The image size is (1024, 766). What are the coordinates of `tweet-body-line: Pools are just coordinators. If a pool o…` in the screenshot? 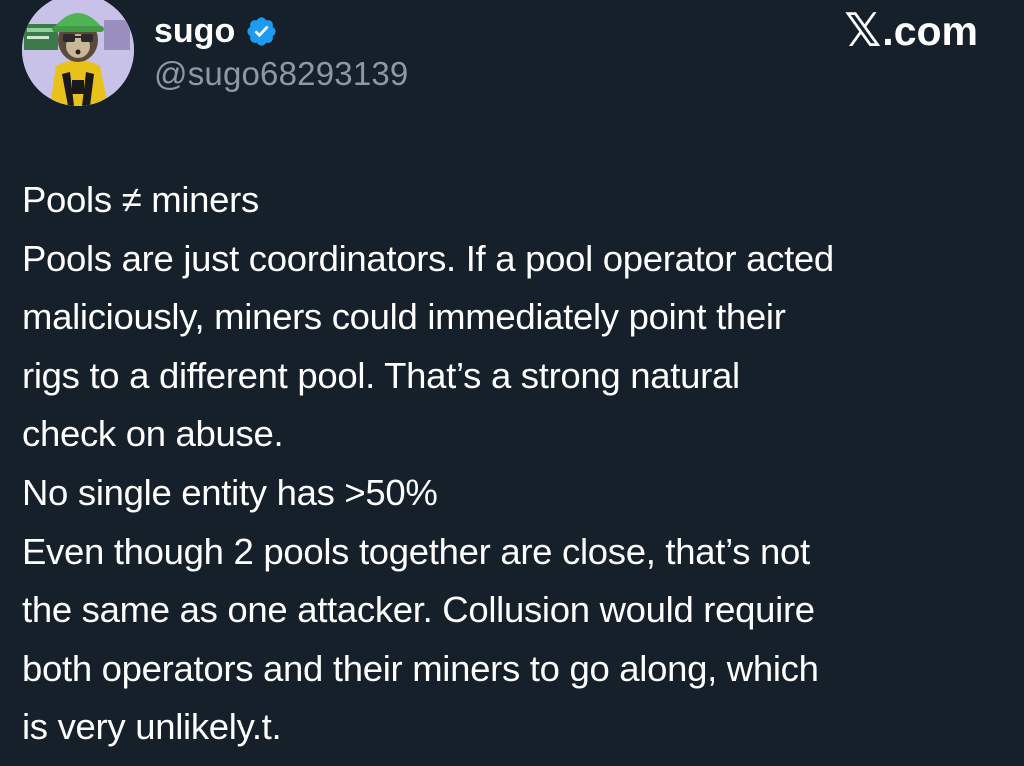 It's located at (428, 258).